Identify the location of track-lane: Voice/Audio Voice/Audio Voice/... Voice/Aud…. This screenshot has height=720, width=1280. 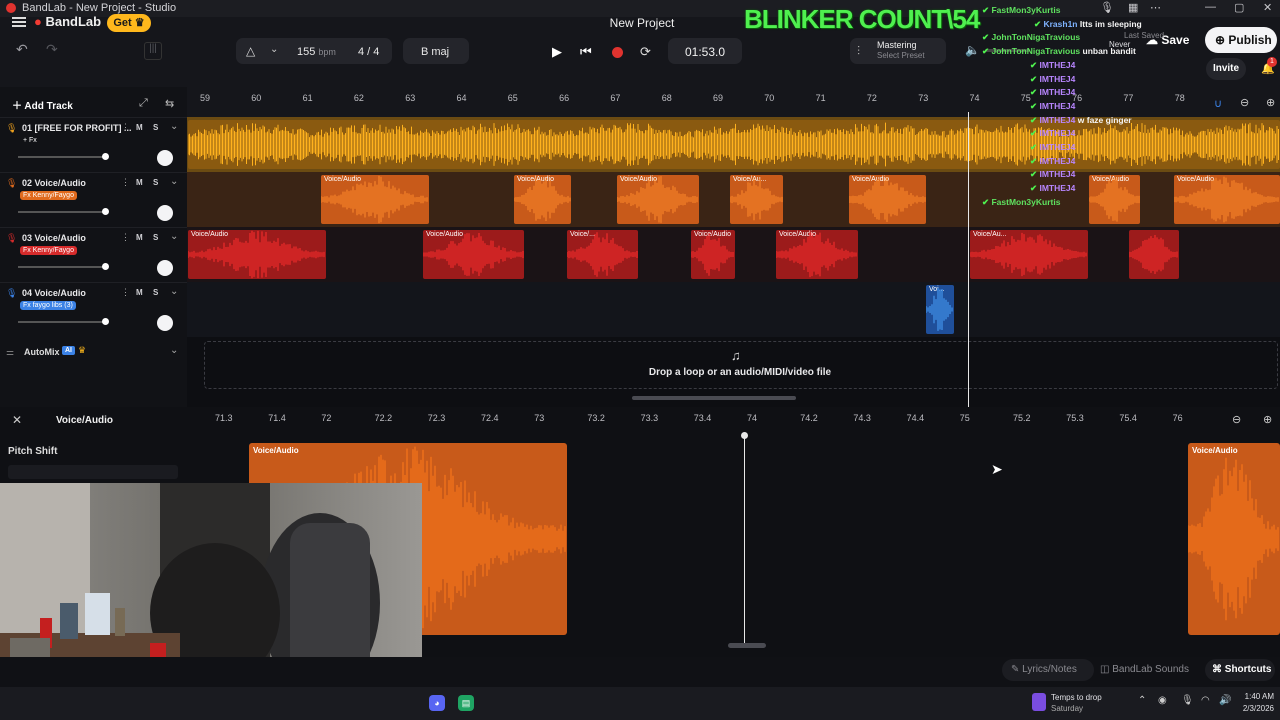
(733, 254).